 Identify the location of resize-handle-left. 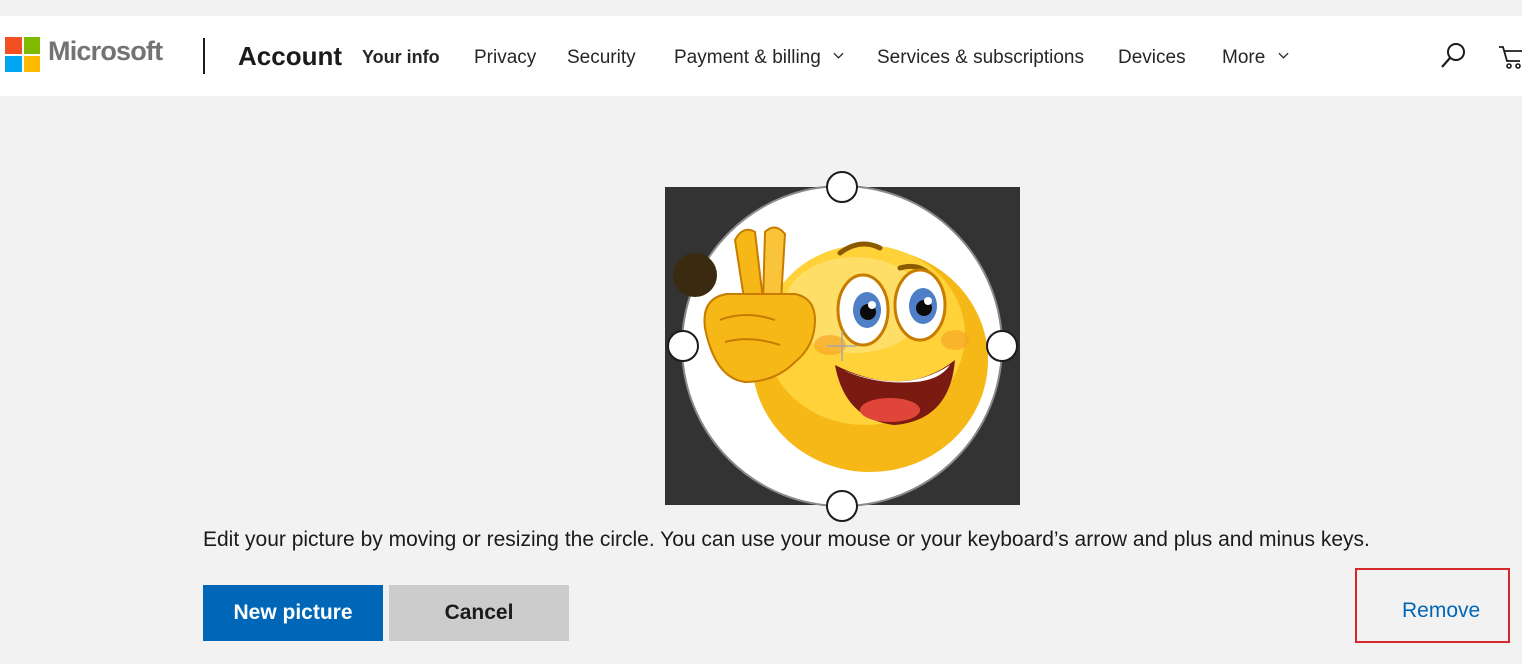
(683, 346).